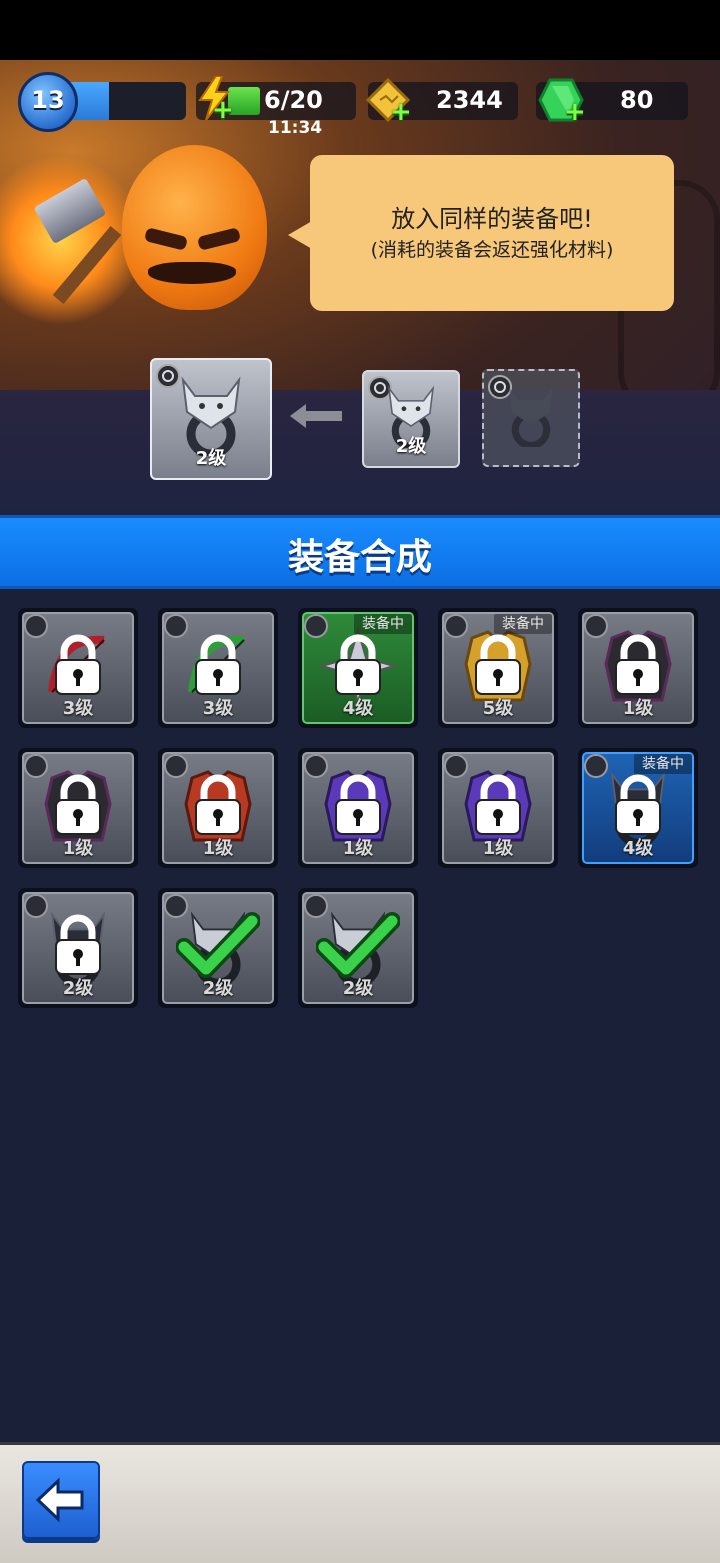  I want to click on speech-sub-text: (消耗的装备会返还强化材料), so click(492, 250).